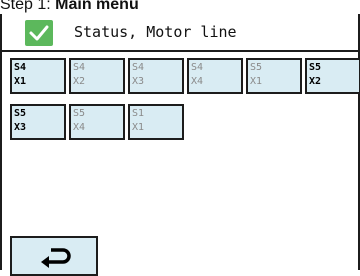 This screenshot has height=276, width=360. I want to click on return-arrow-icon, so click(56, 258).